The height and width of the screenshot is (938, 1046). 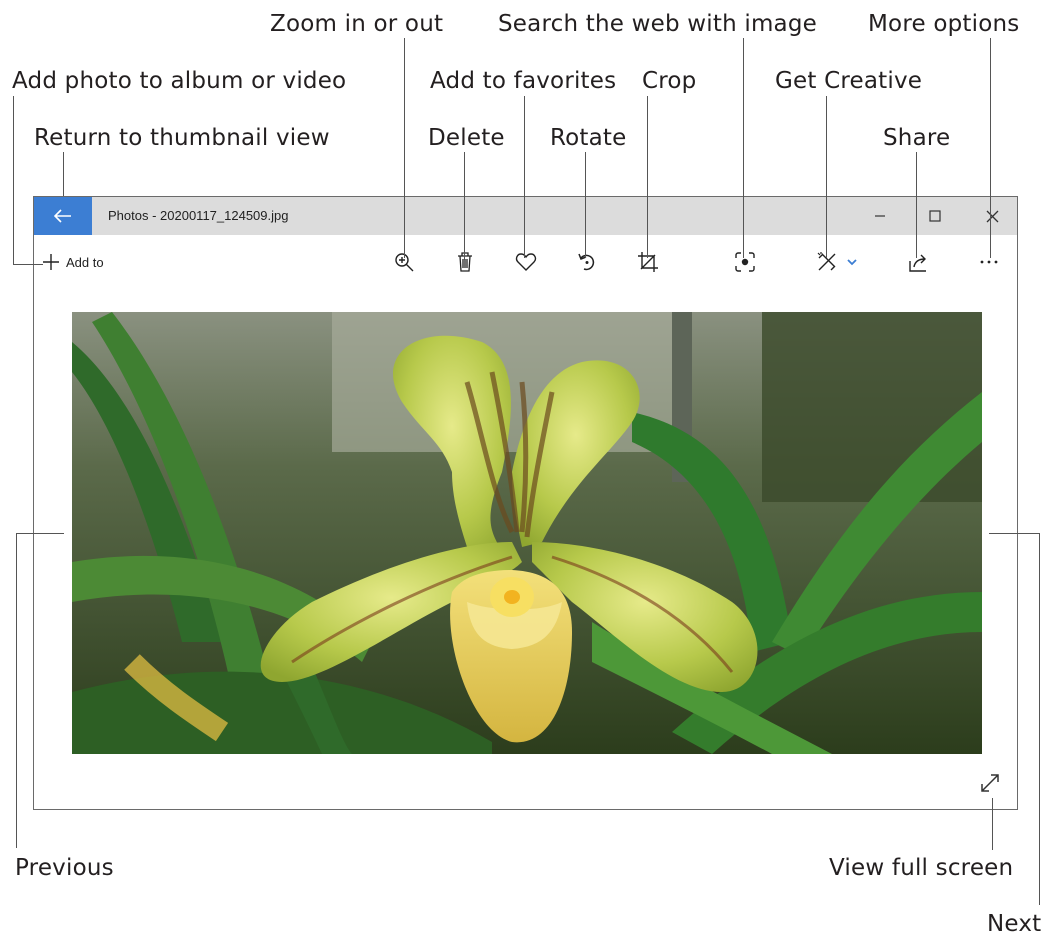 I want to click on callout-add-favorites: Add to favorites, so click(x=523, y=81).